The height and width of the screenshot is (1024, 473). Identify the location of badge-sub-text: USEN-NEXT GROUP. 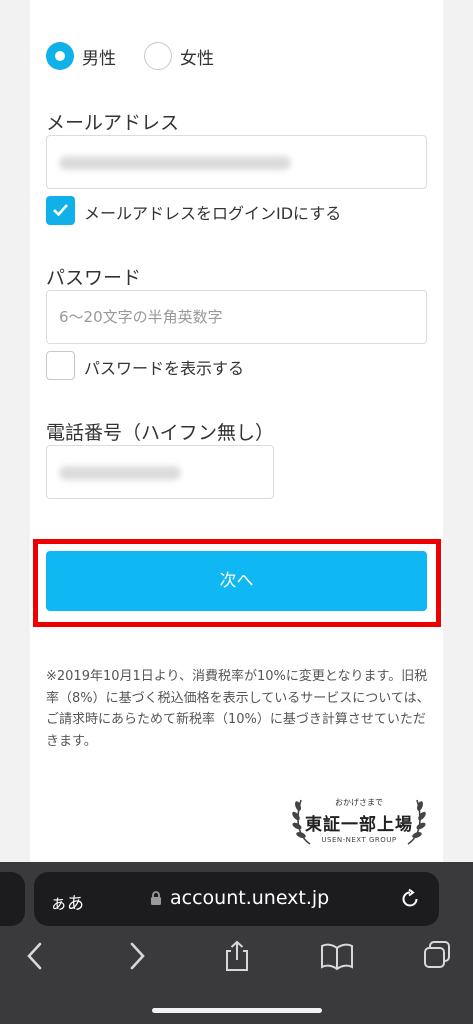
(359, 840).